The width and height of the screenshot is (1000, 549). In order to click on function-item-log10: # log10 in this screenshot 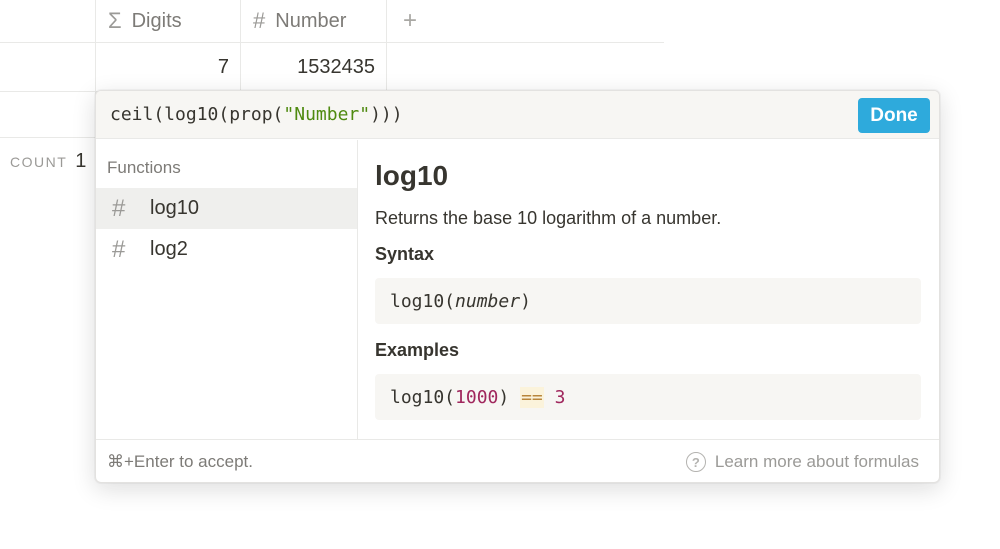, I will do `click(226, 208)`.